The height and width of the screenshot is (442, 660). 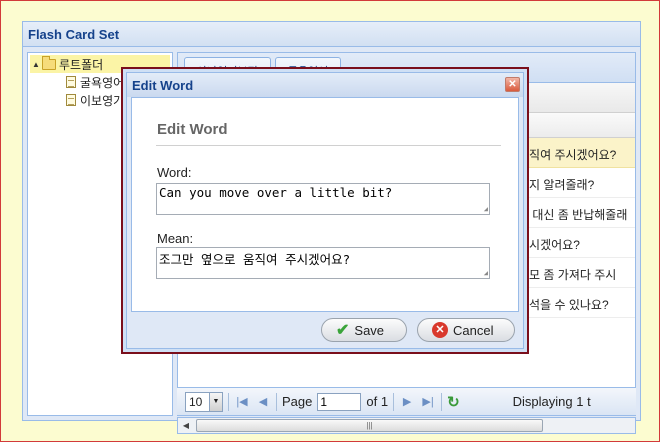 I want to click on page-number-input, so click(x=339, y=401).